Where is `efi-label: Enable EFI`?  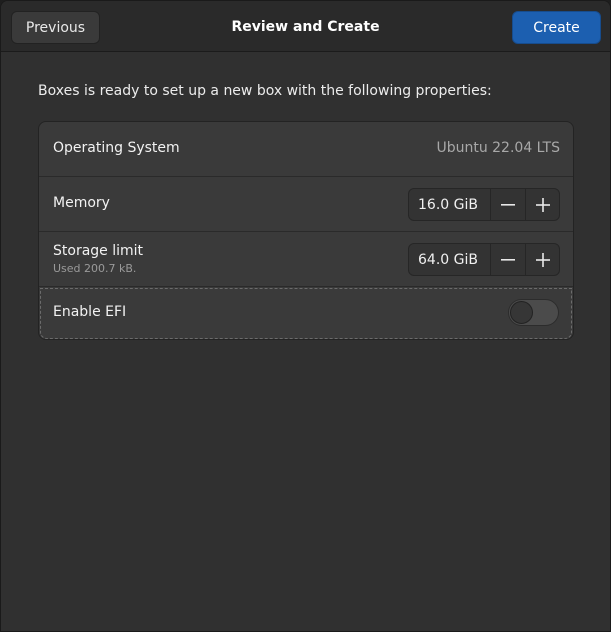
efi-label: Enable EFI is located at coordinates (90, 312).